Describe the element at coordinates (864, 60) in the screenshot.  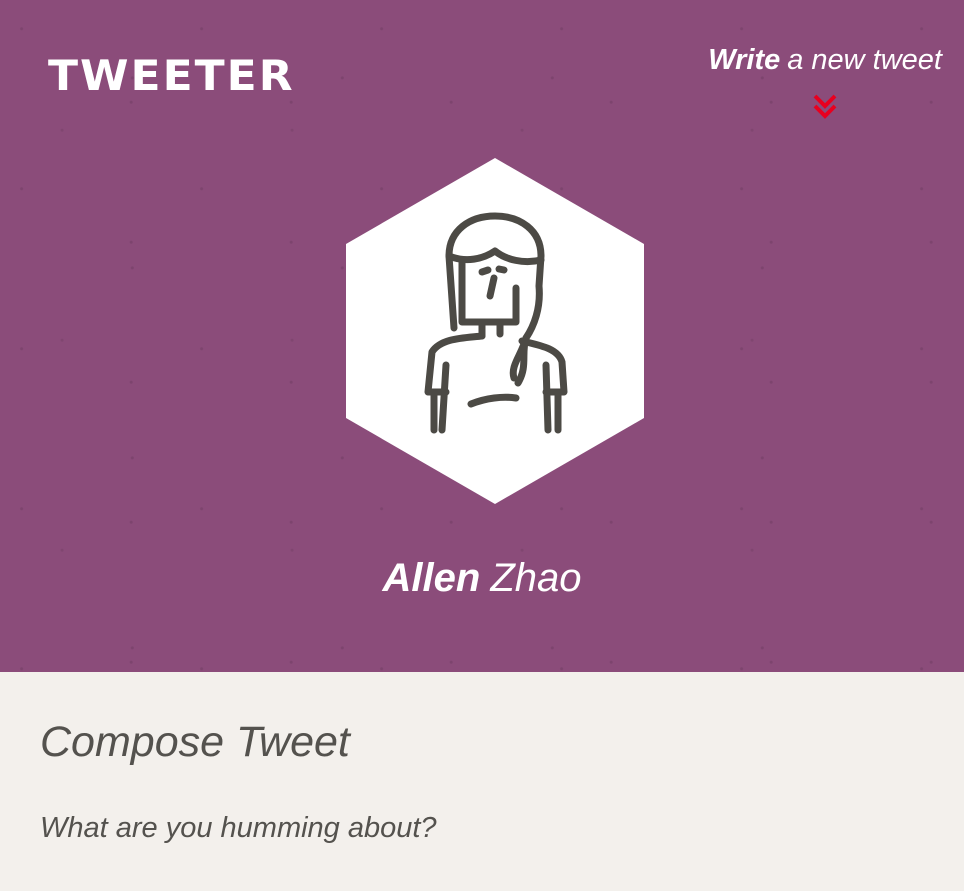
I see `write-label-rest: a new tweet` at that location.